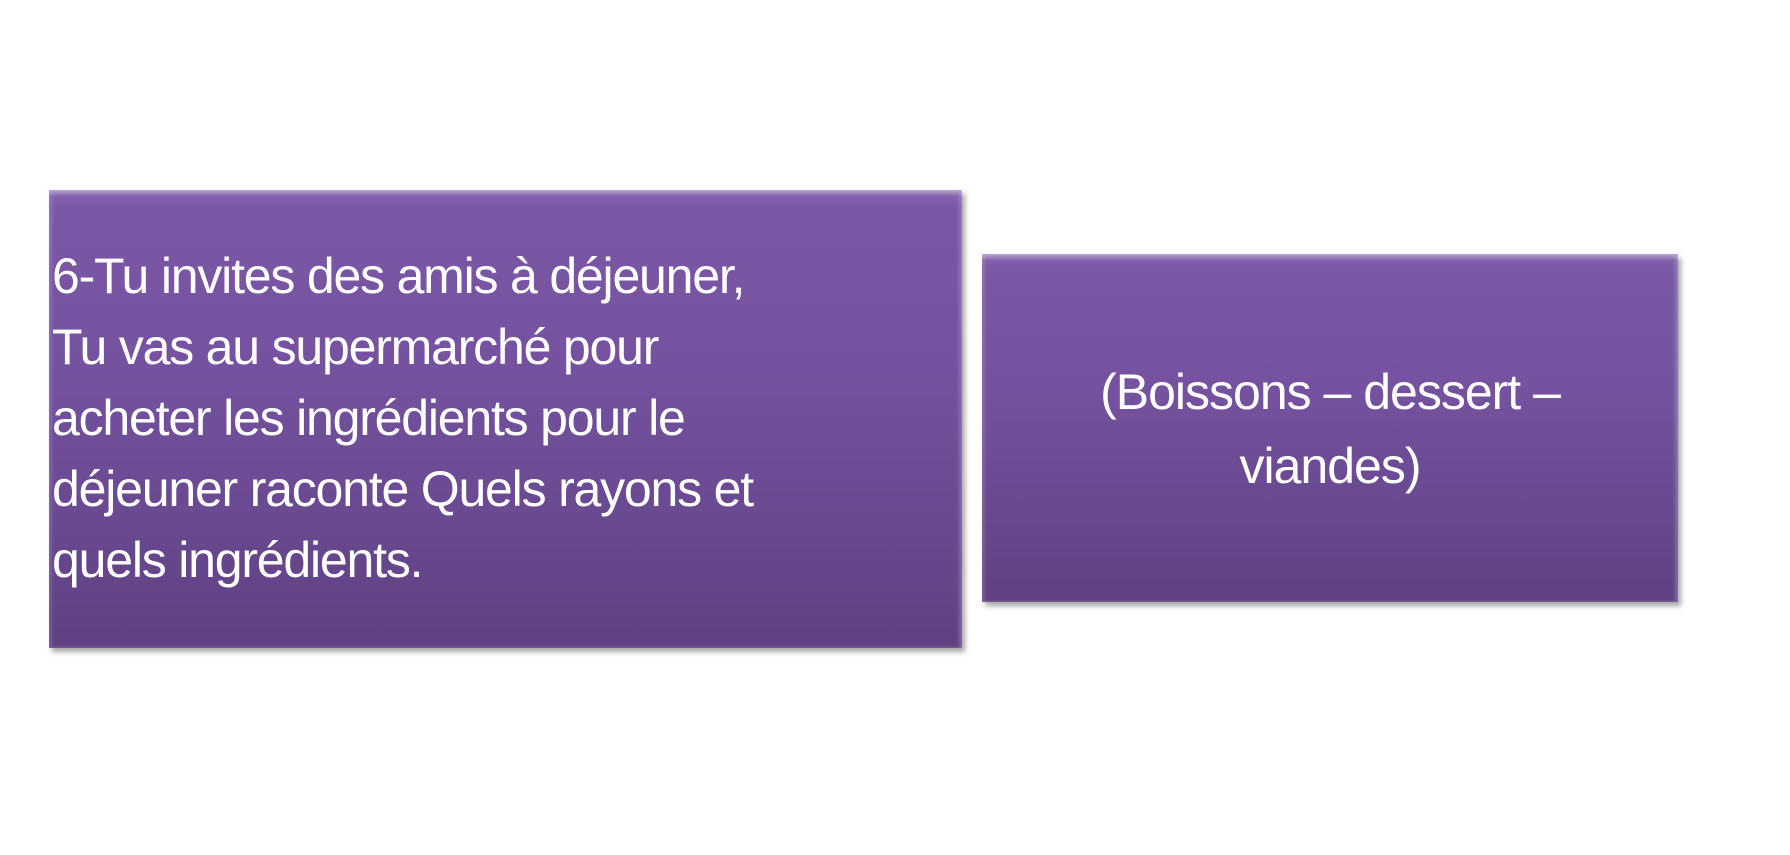 The height and width of the screenshot is (855, 1790). What do you see at coordinates (355, 347) in the screenshot?
I see `question-line: Tu vas au supermarché pour` at bounding box center [355, 347].